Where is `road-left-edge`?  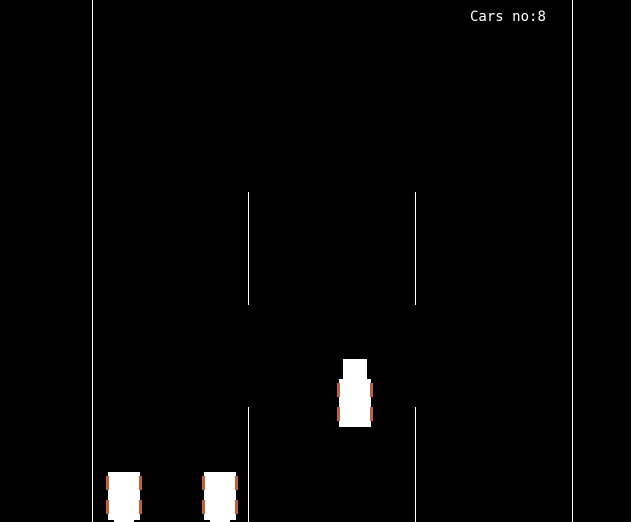
road-left-edge is located at coordinates (92, 261).